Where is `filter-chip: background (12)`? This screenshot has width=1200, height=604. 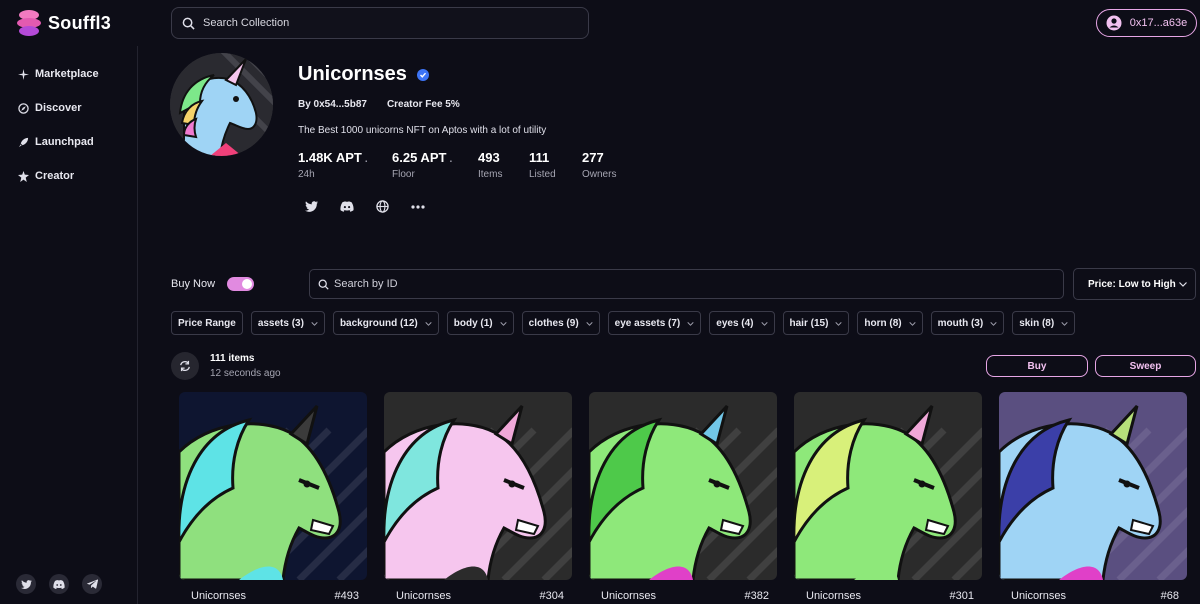 filter-chip: background (12) is located at coordinates (385, 323).